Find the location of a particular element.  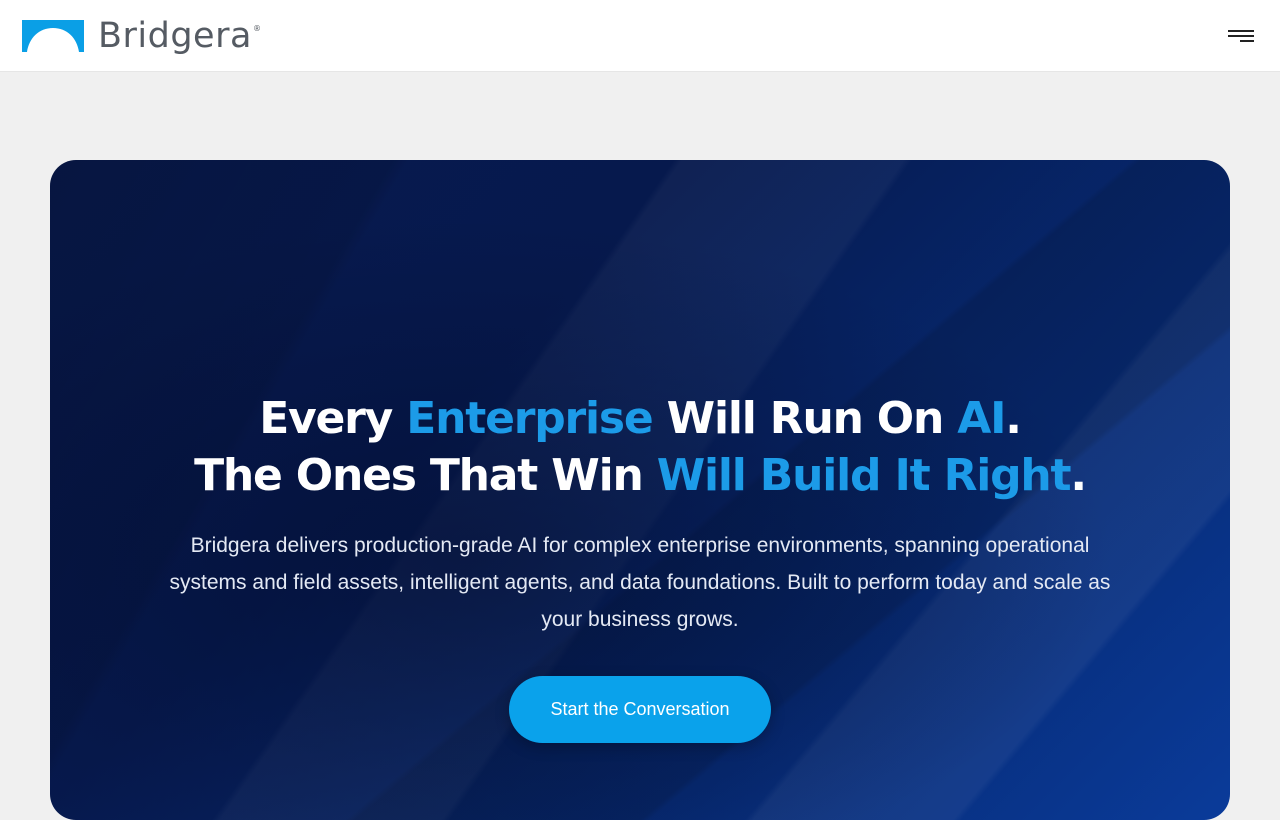

bridge-arch-icon is located at coordinates (53, 36).